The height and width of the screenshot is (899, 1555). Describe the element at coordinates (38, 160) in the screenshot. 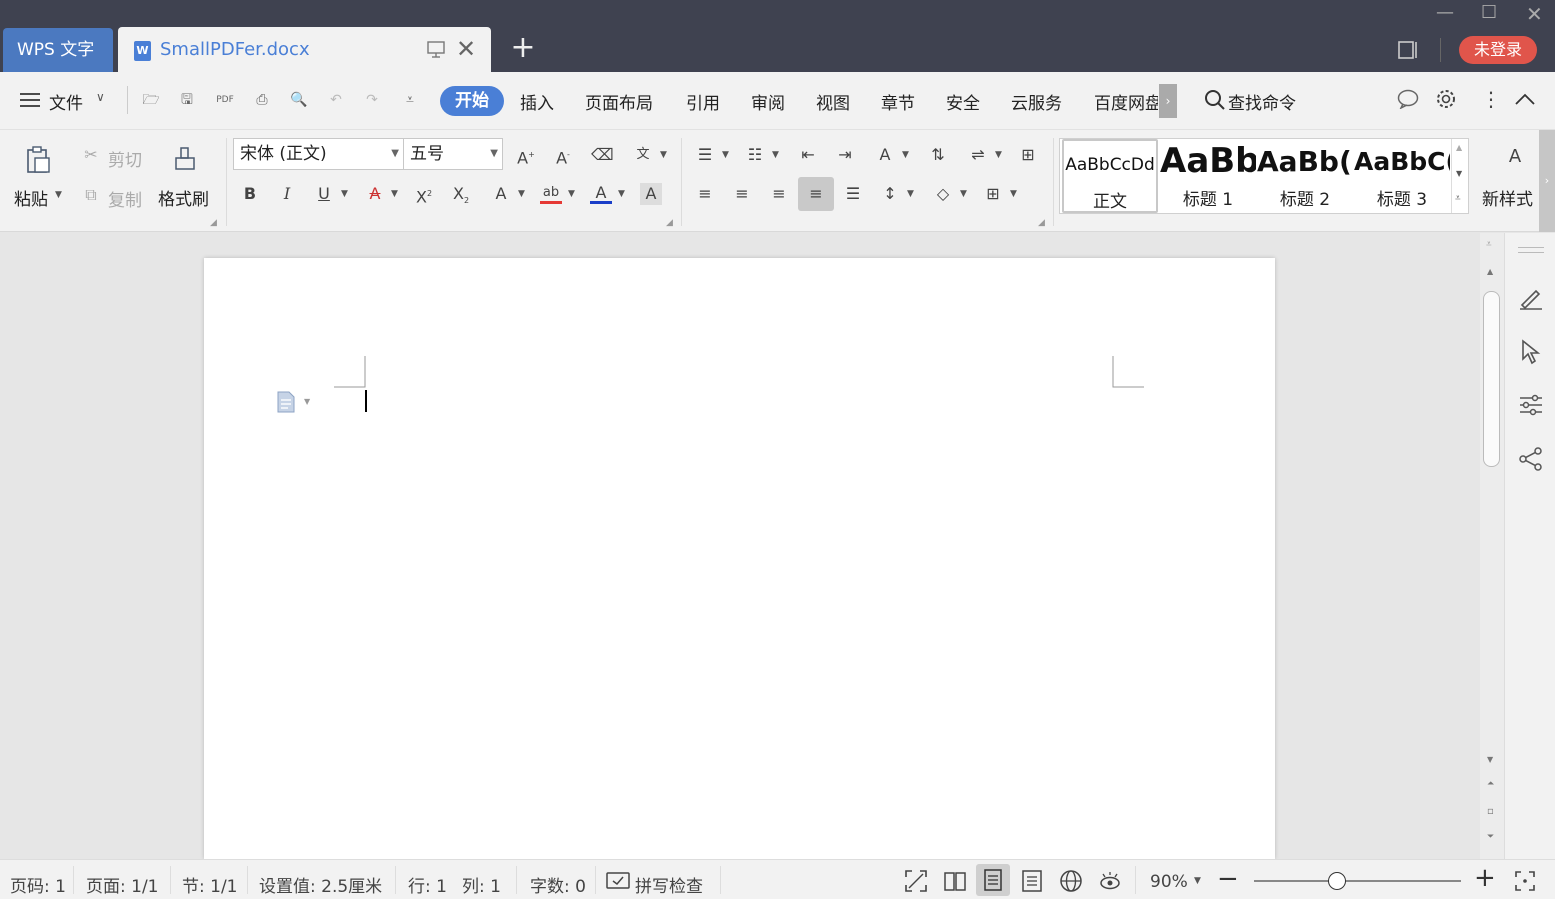

I see `paste-icon` at that location.